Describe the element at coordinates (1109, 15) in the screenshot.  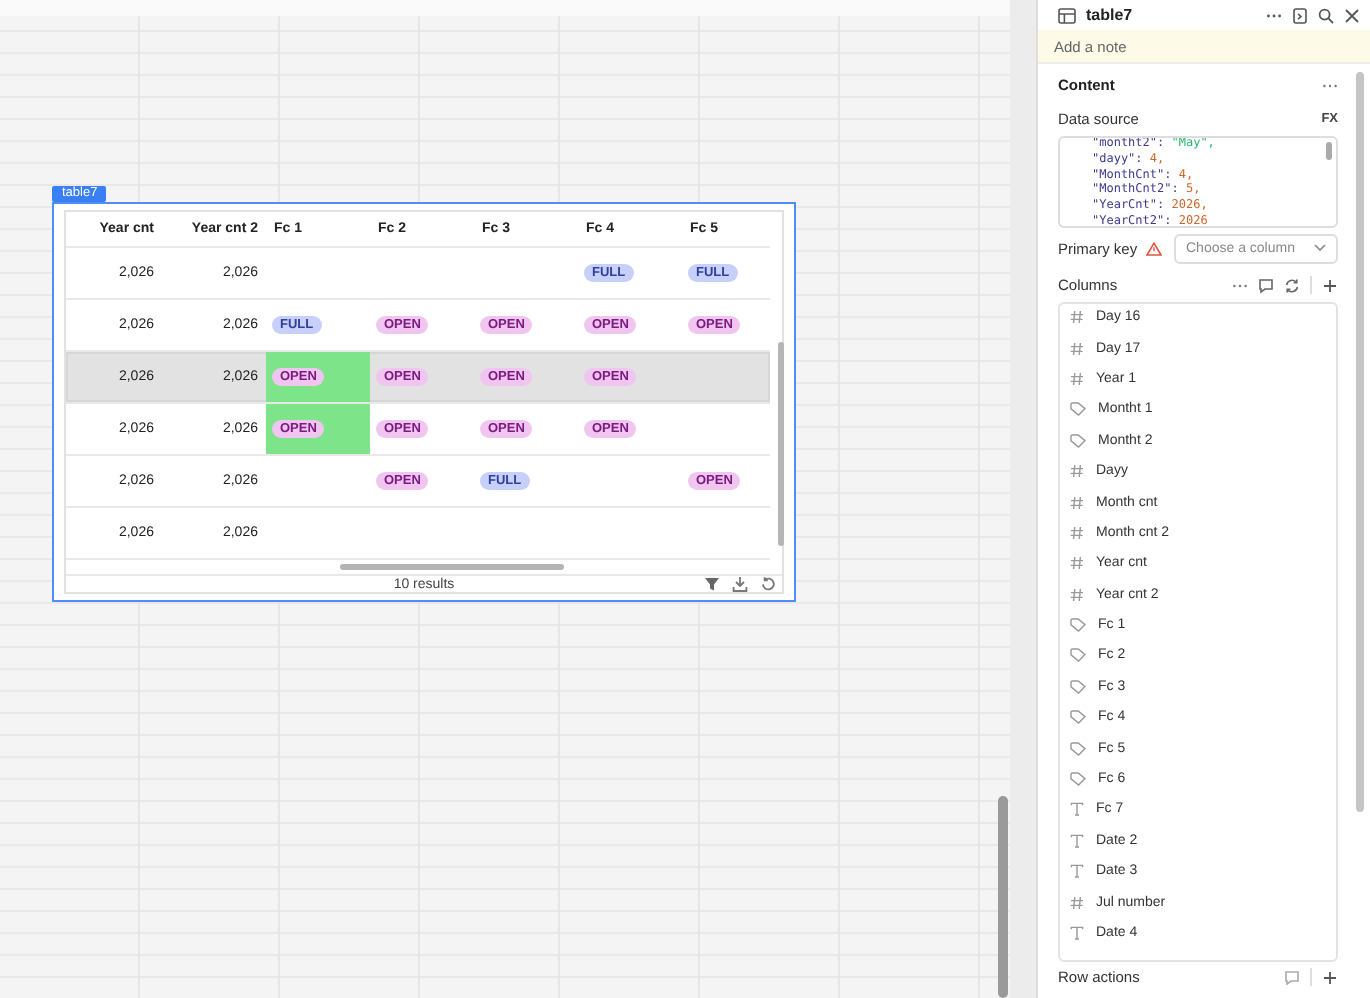
I see `panel-title: table7` at that location.